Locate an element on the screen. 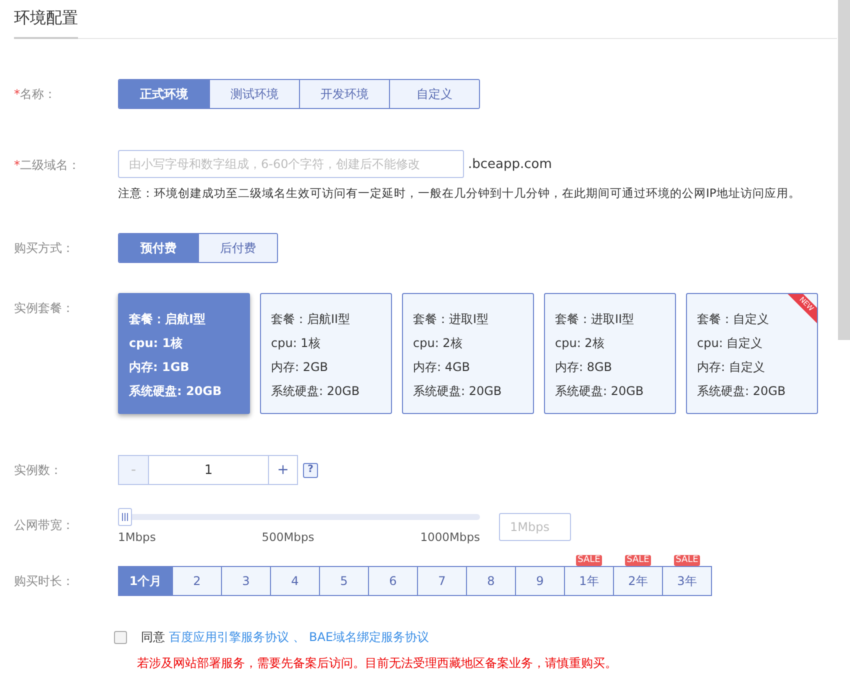 The image size is (850, 695). domain-suffix: .bceapp.com is located at coordinates (510, 164).